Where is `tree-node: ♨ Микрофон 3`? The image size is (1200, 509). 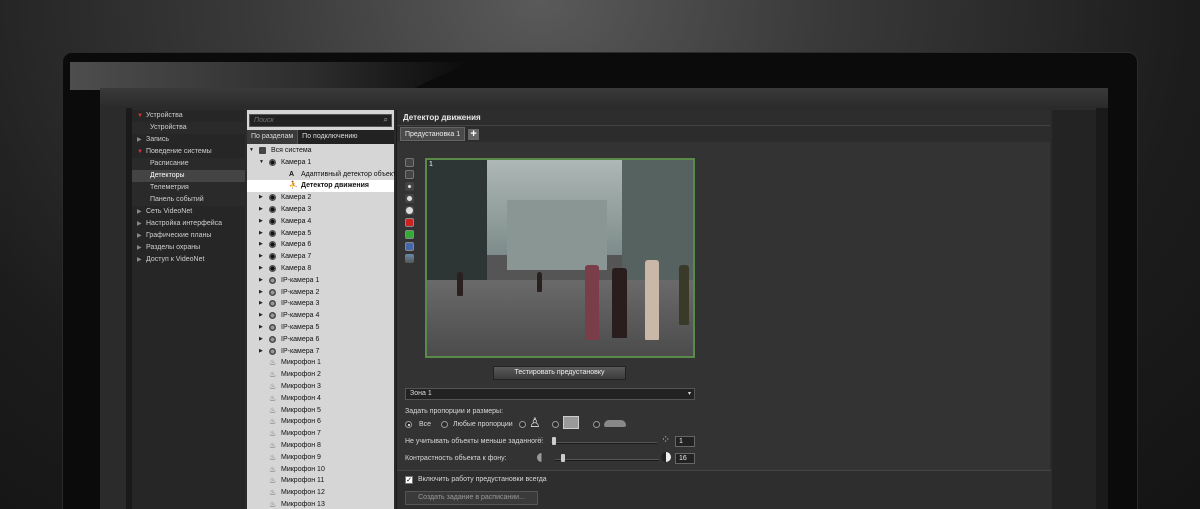
tree-node: ♨ Микрофон 3 is located at coordinates (320, 387).